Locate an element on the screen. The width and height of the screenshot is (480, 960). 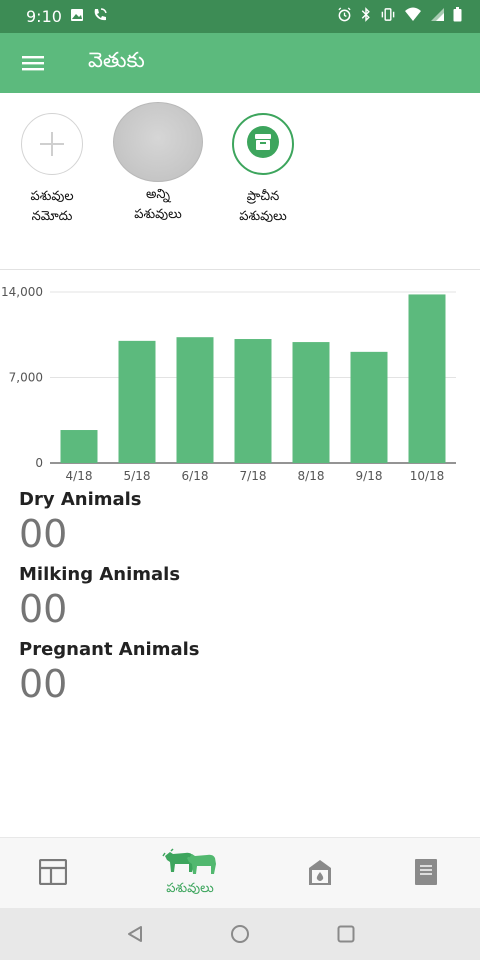
clock: 9:10 is located at coordinates (44, 16).